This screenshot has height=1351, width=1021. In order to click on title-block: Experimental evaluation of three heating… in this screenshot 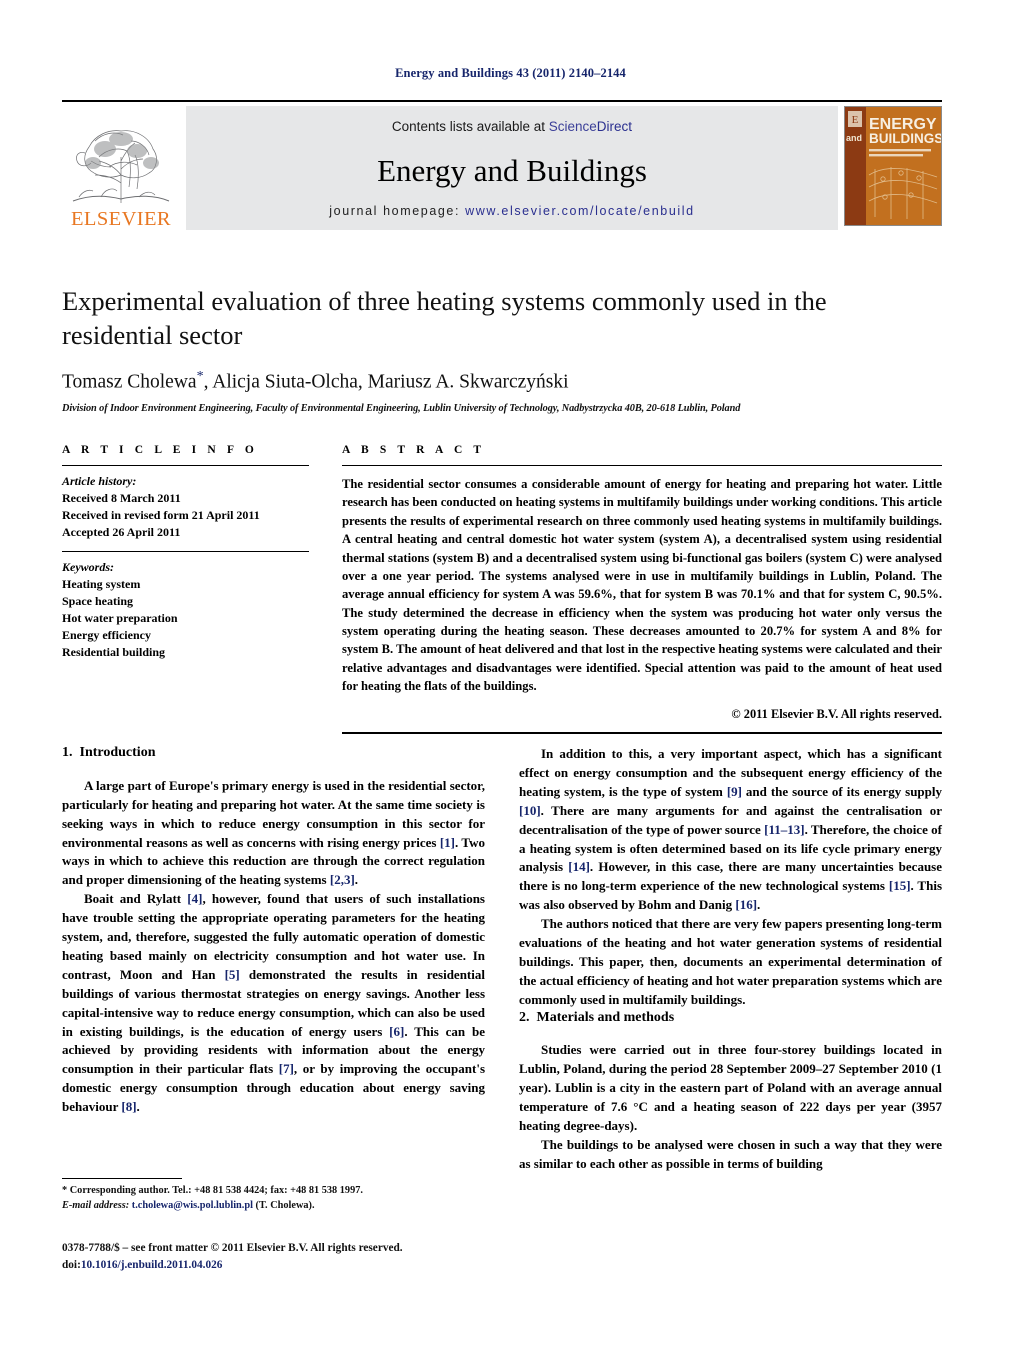, I will do `click(502, 349)`.